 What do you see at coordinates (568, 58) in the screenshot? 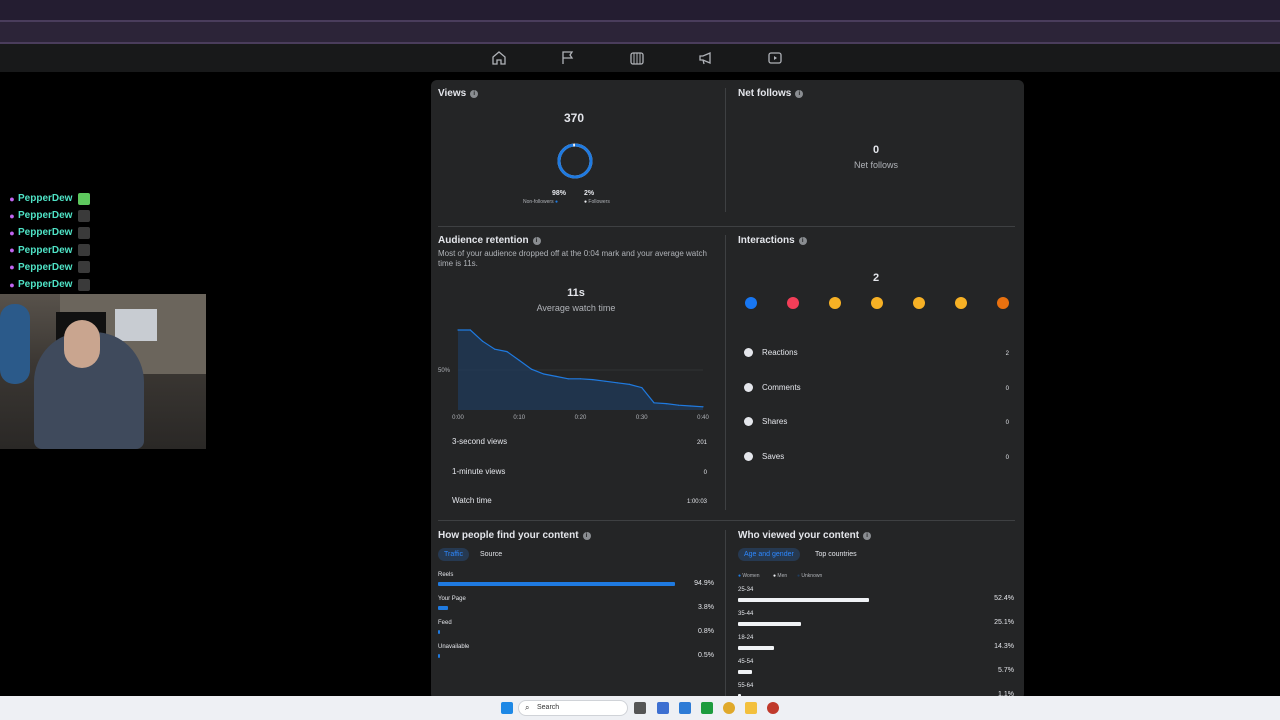
I see `flag-icon` at bounding box center [568, 58].